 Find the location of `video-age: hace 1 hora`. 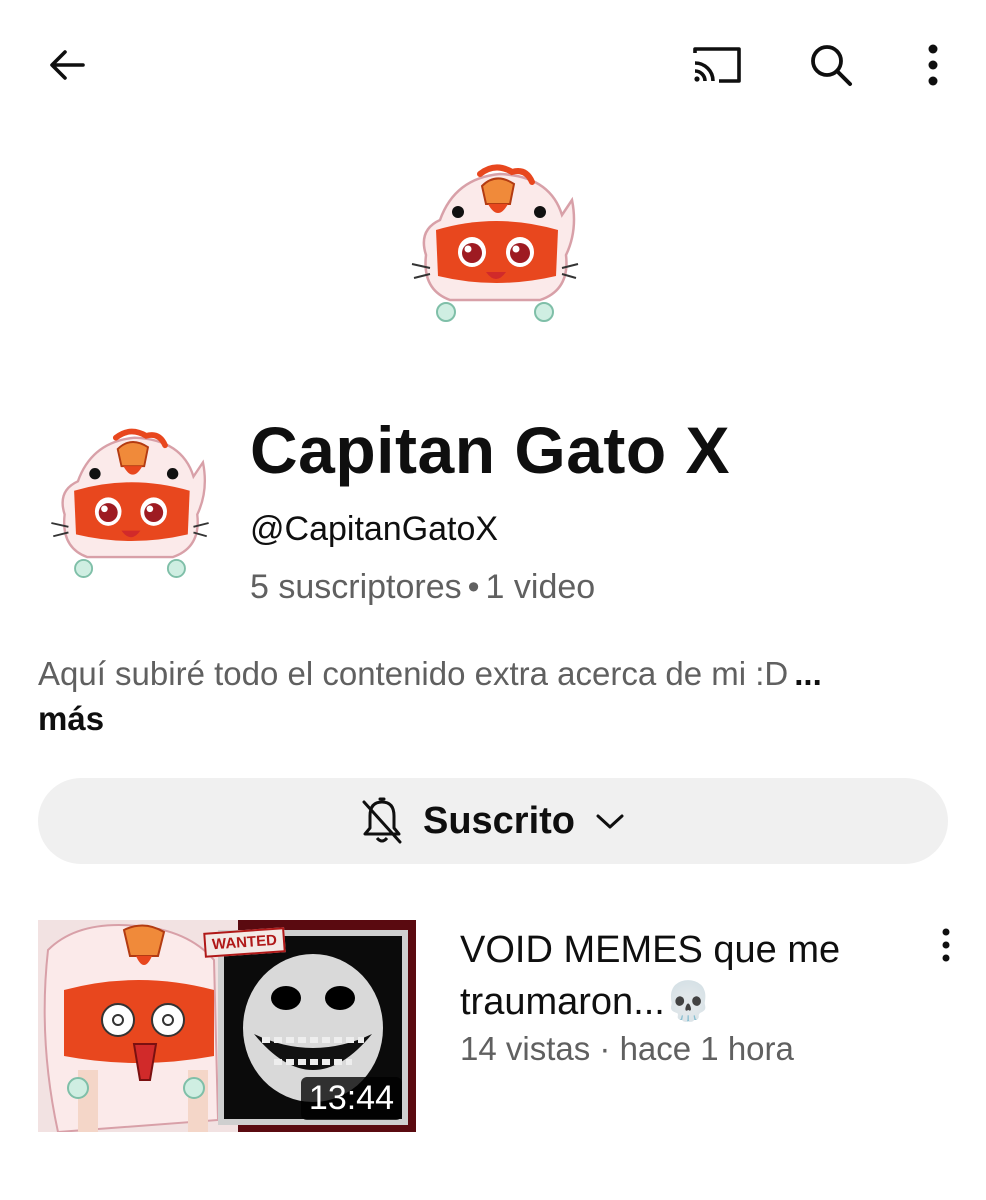

video-age: hace 1 hora is located at coordinates (706, 1048).